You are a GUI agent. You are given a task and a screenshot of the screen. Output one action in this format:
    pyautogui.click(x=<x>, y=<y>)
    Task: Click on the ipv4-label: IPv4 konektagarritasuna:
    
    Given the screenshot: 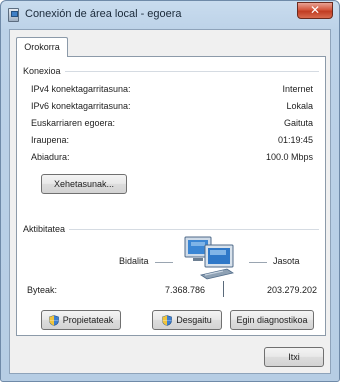 What is the action you would take?
    pyautogui.click(x=81, y=89)
    